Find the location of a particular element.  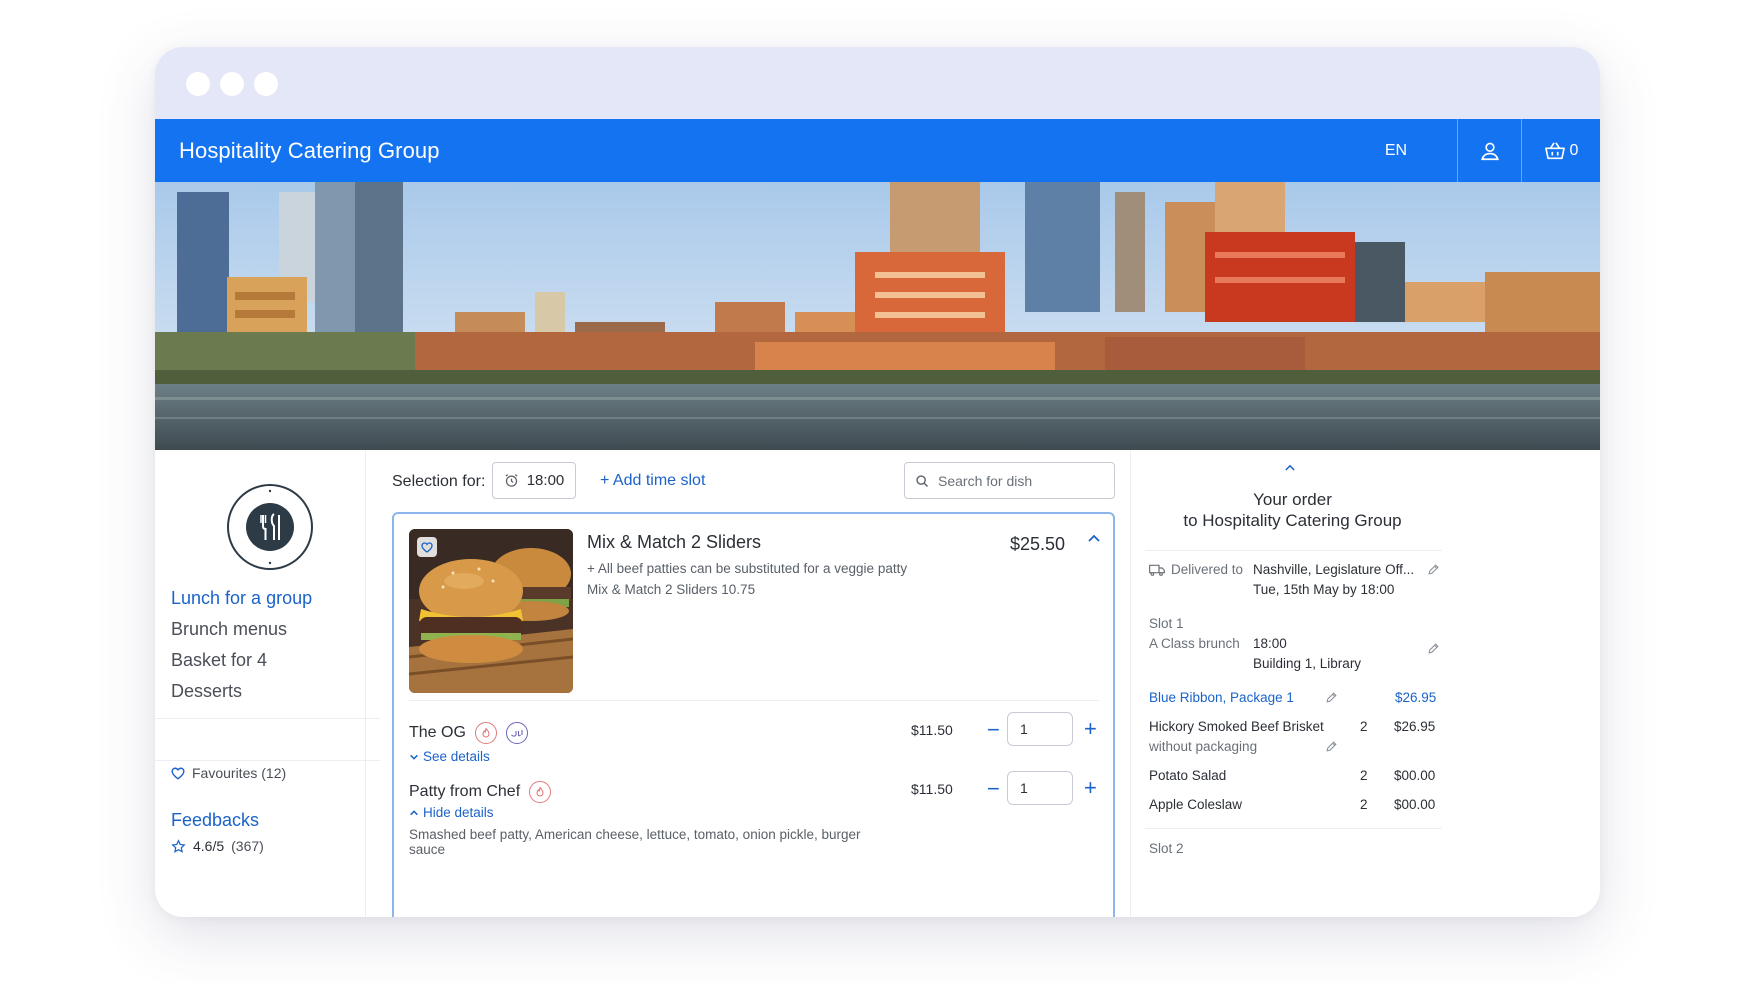

nav-desserts: Desserts is located at coordinates (206, 691).